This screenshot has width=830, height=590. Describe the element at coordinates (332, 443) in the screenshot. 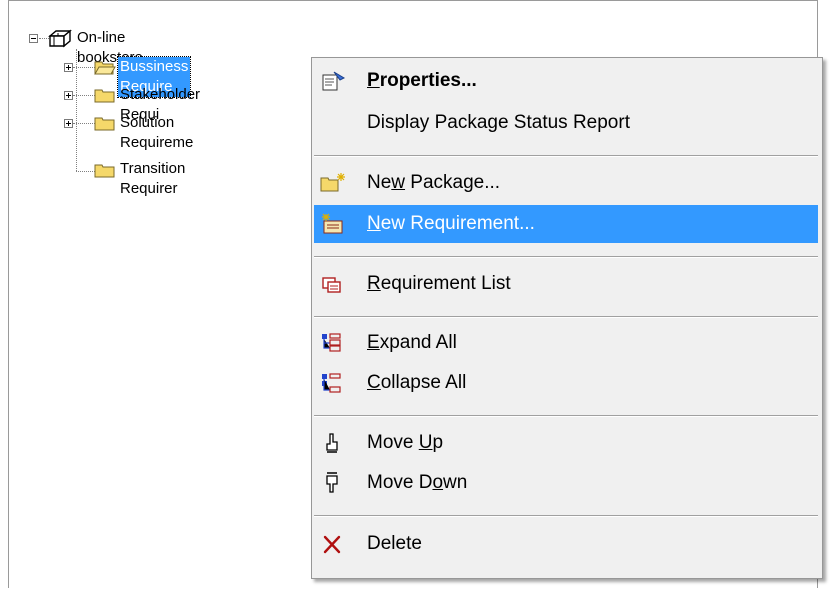

I see `move-up-hand-icon` at that location.